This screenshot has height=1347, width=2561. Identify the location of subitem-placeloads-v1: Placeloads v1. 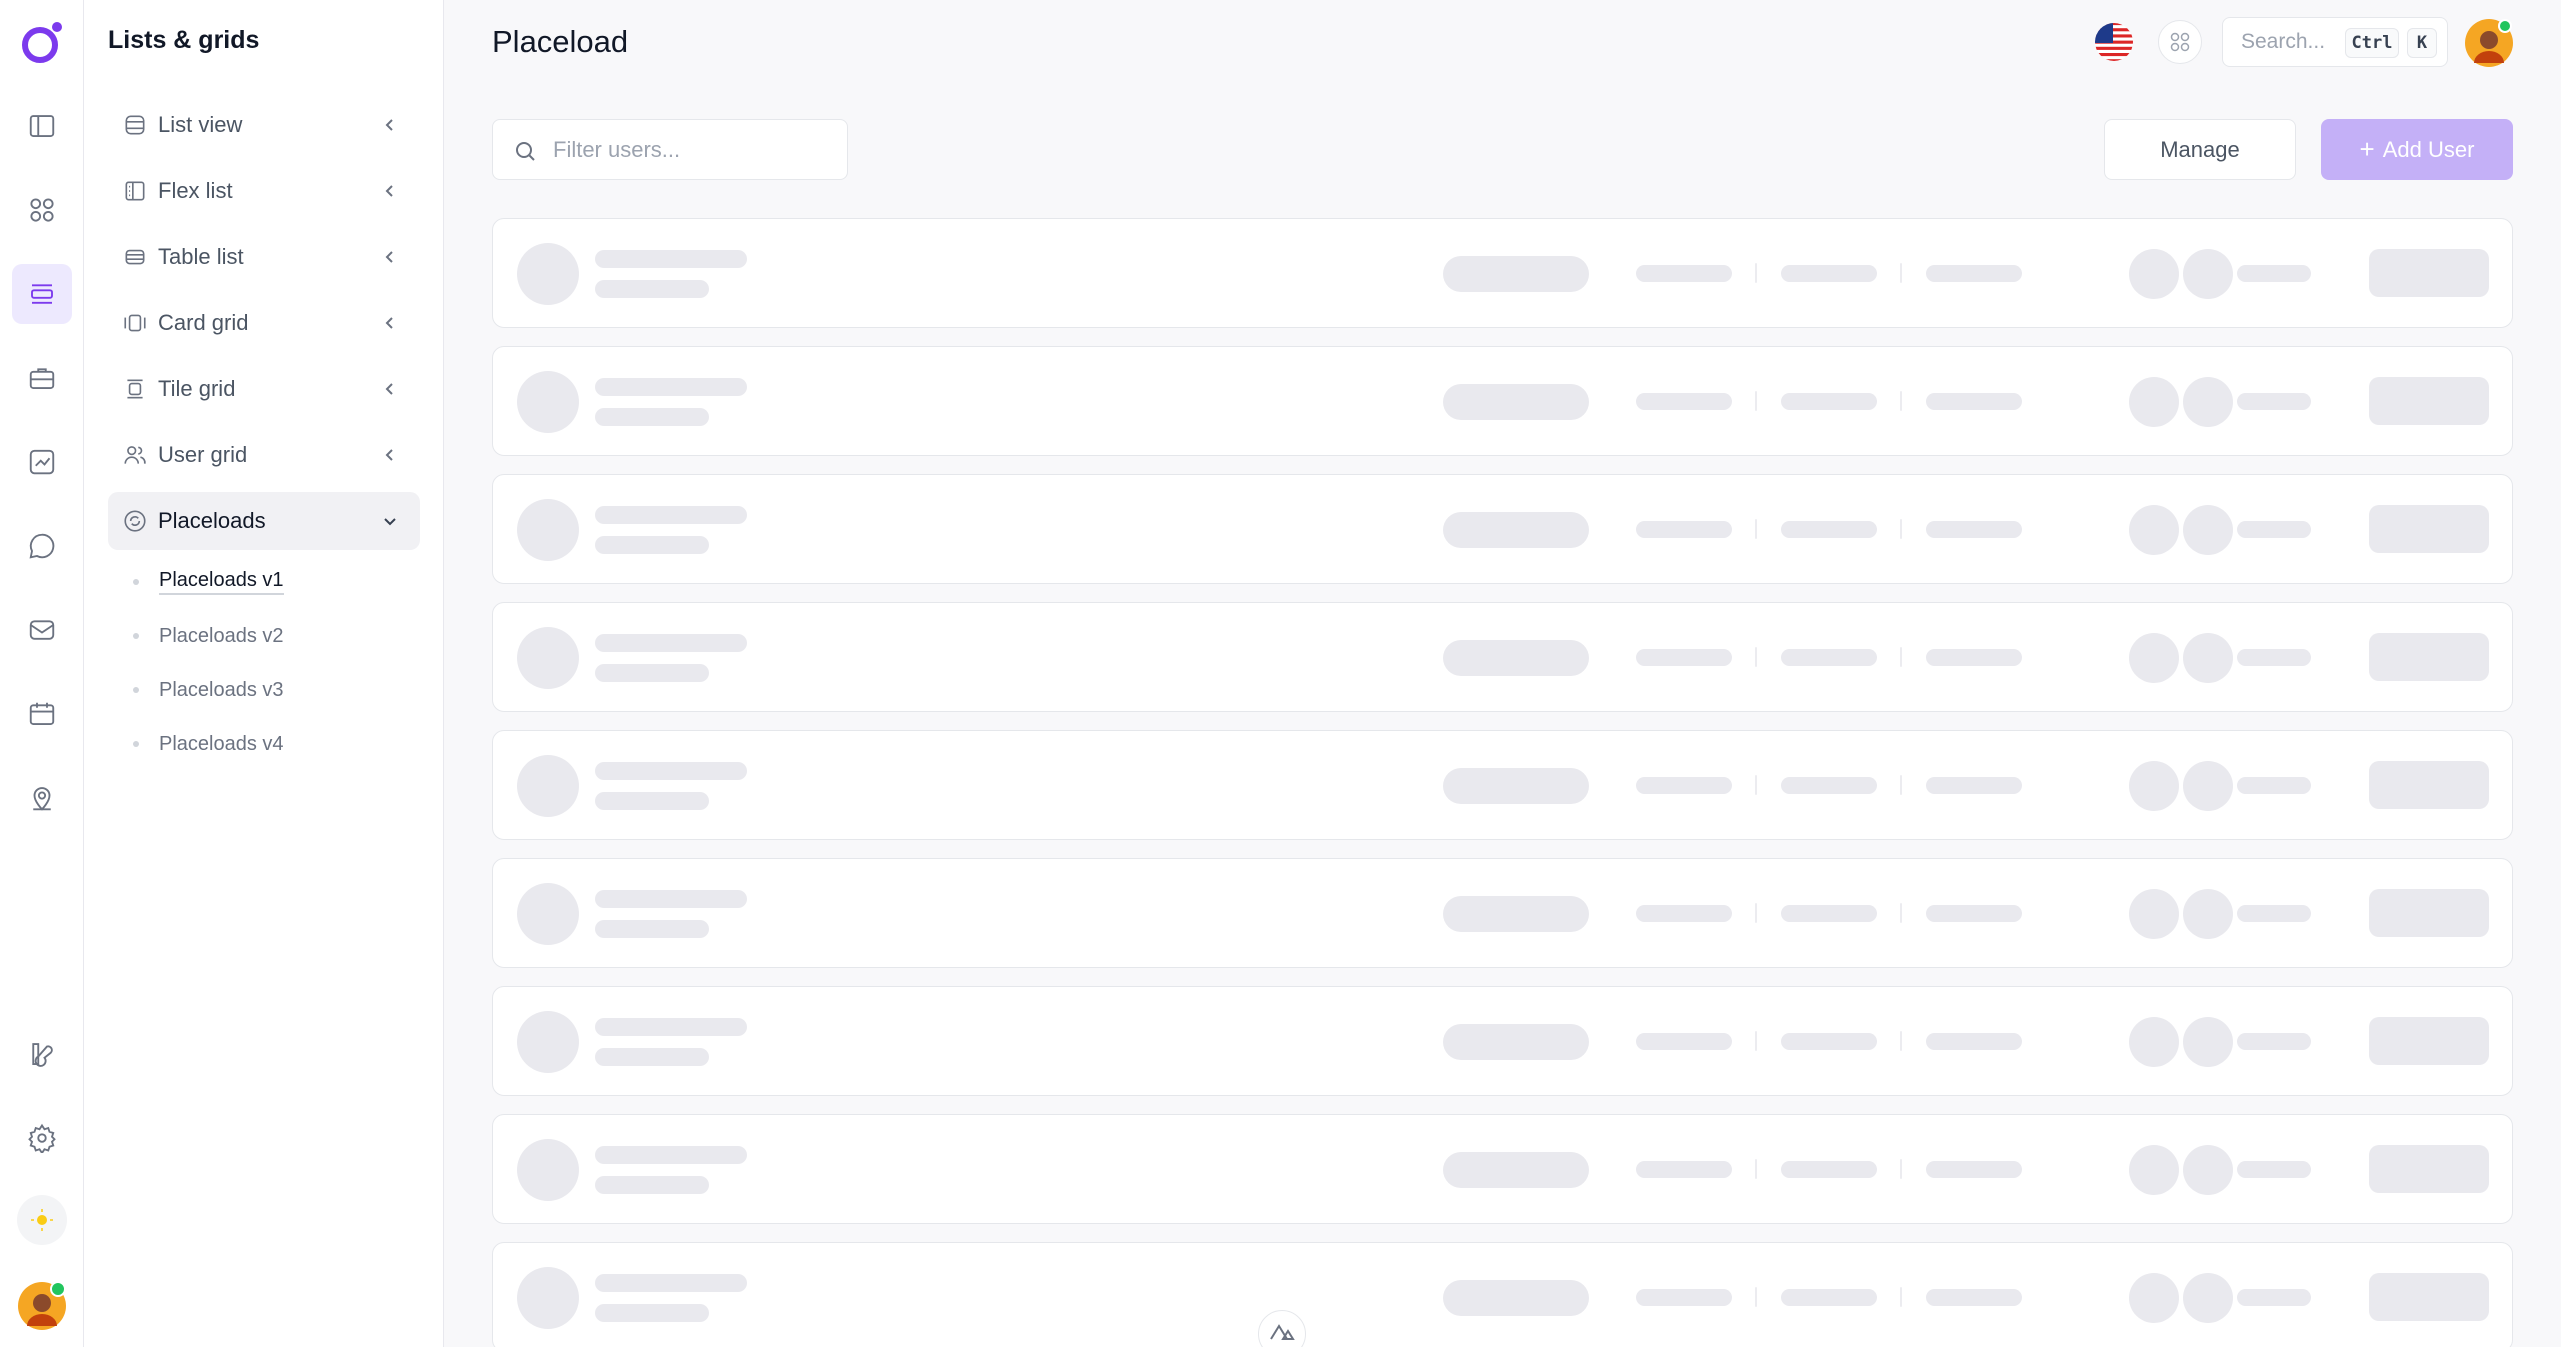
(208, 582).